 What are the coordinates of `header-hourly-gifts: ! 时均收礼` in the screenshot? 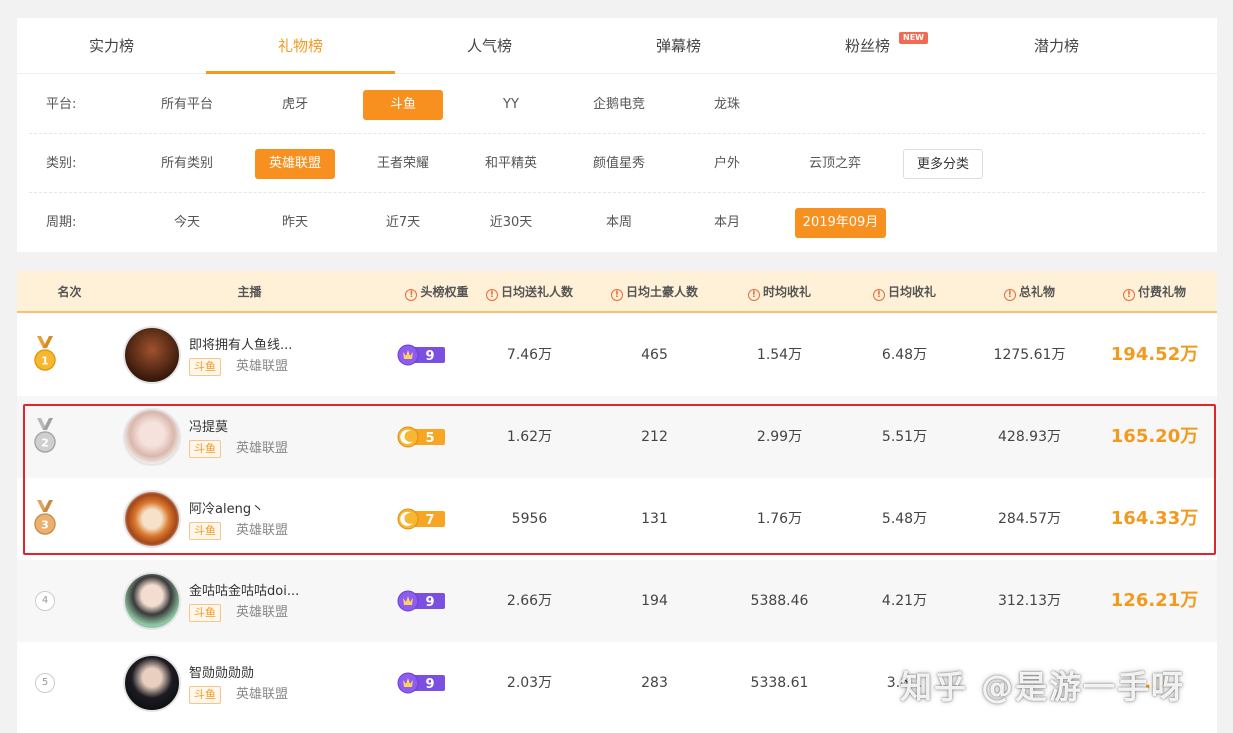 It's located at (779, 292).